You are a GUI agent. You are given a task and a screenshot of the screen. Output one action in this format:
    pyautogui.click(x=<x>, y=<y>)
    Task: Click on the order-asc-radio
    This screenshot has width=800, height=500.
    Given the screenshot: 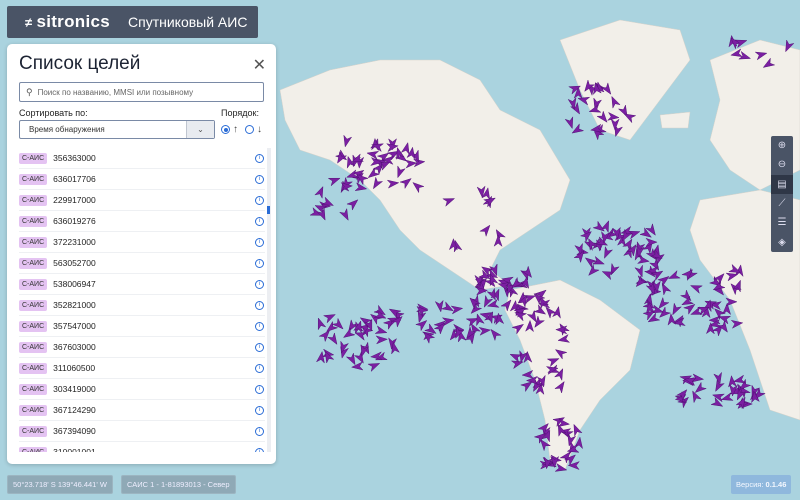 What is the action you would take?
    pyautogui.click(x=225, y=129)
    